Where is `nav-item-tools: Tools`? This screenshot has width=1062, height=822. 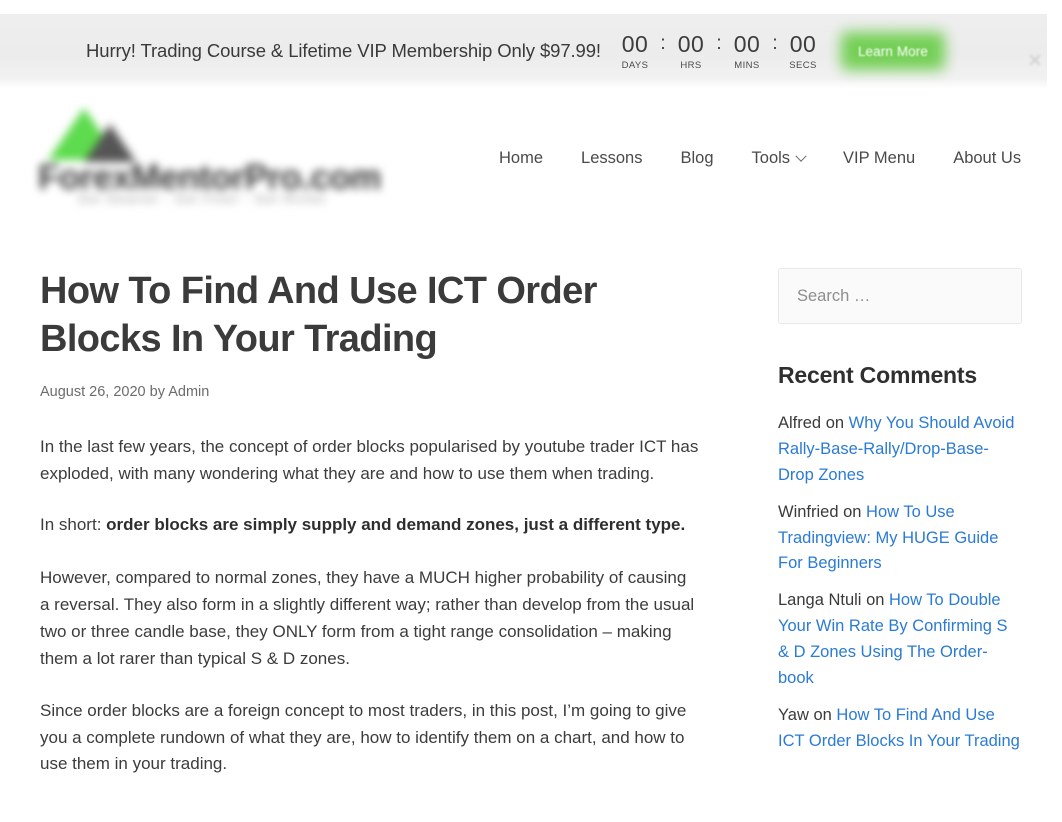
nav-item-tools: Tools is located at coordinates (779, 158).